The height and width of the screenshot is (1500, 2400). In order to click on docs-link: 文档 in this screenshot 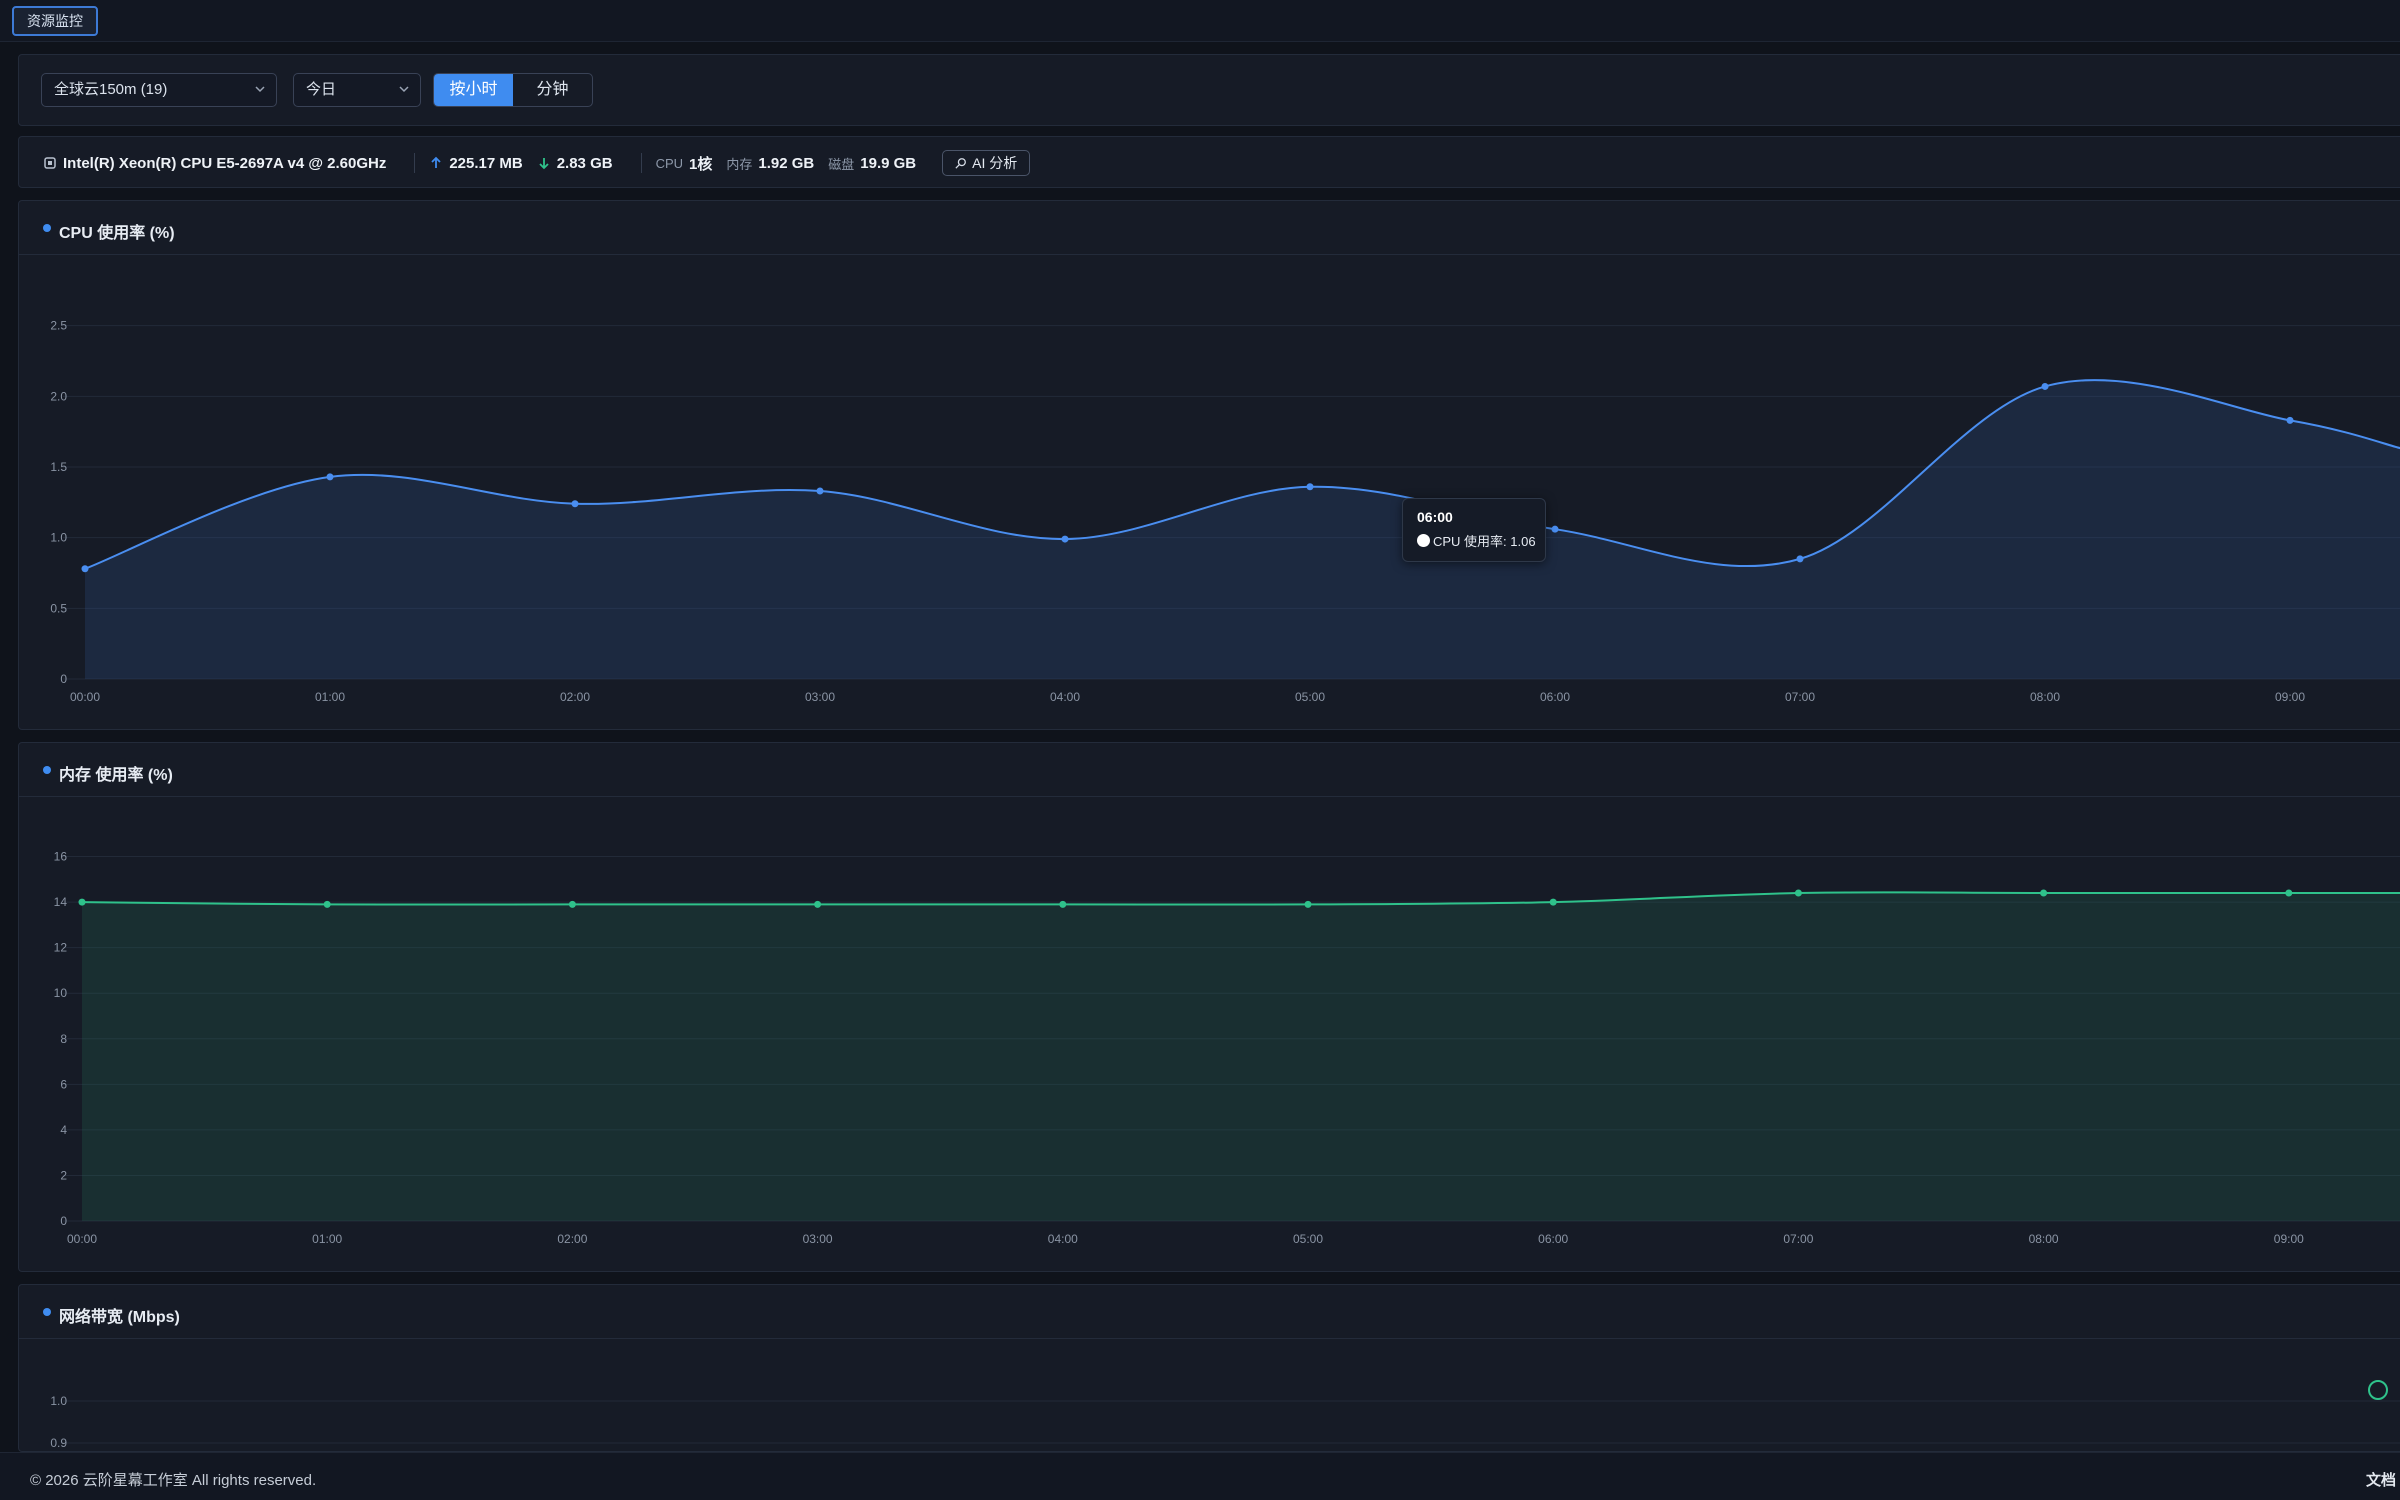, I will do `click(2381, 1479)`.